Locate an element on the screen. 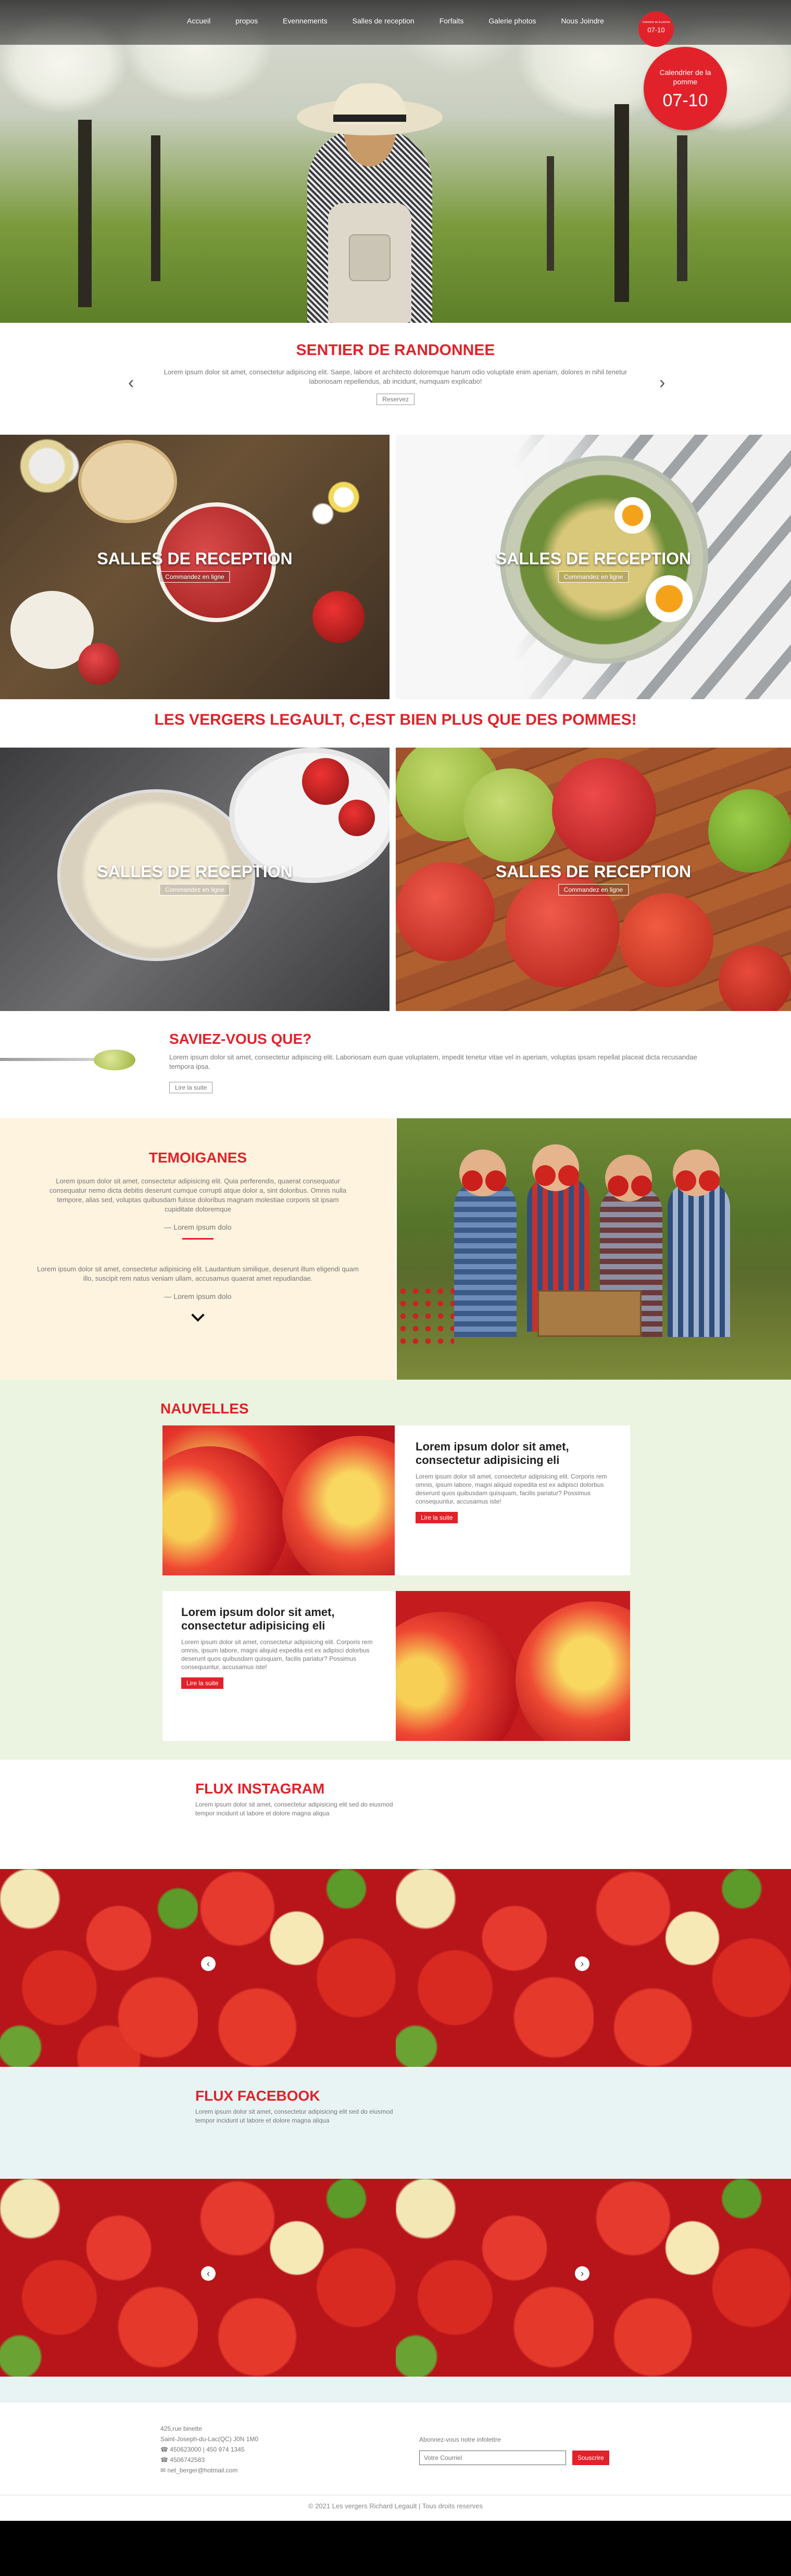 The height and width of the screenshot is (2576, 791). mail-icon: ✉ is located at coordinates (163, 2470).